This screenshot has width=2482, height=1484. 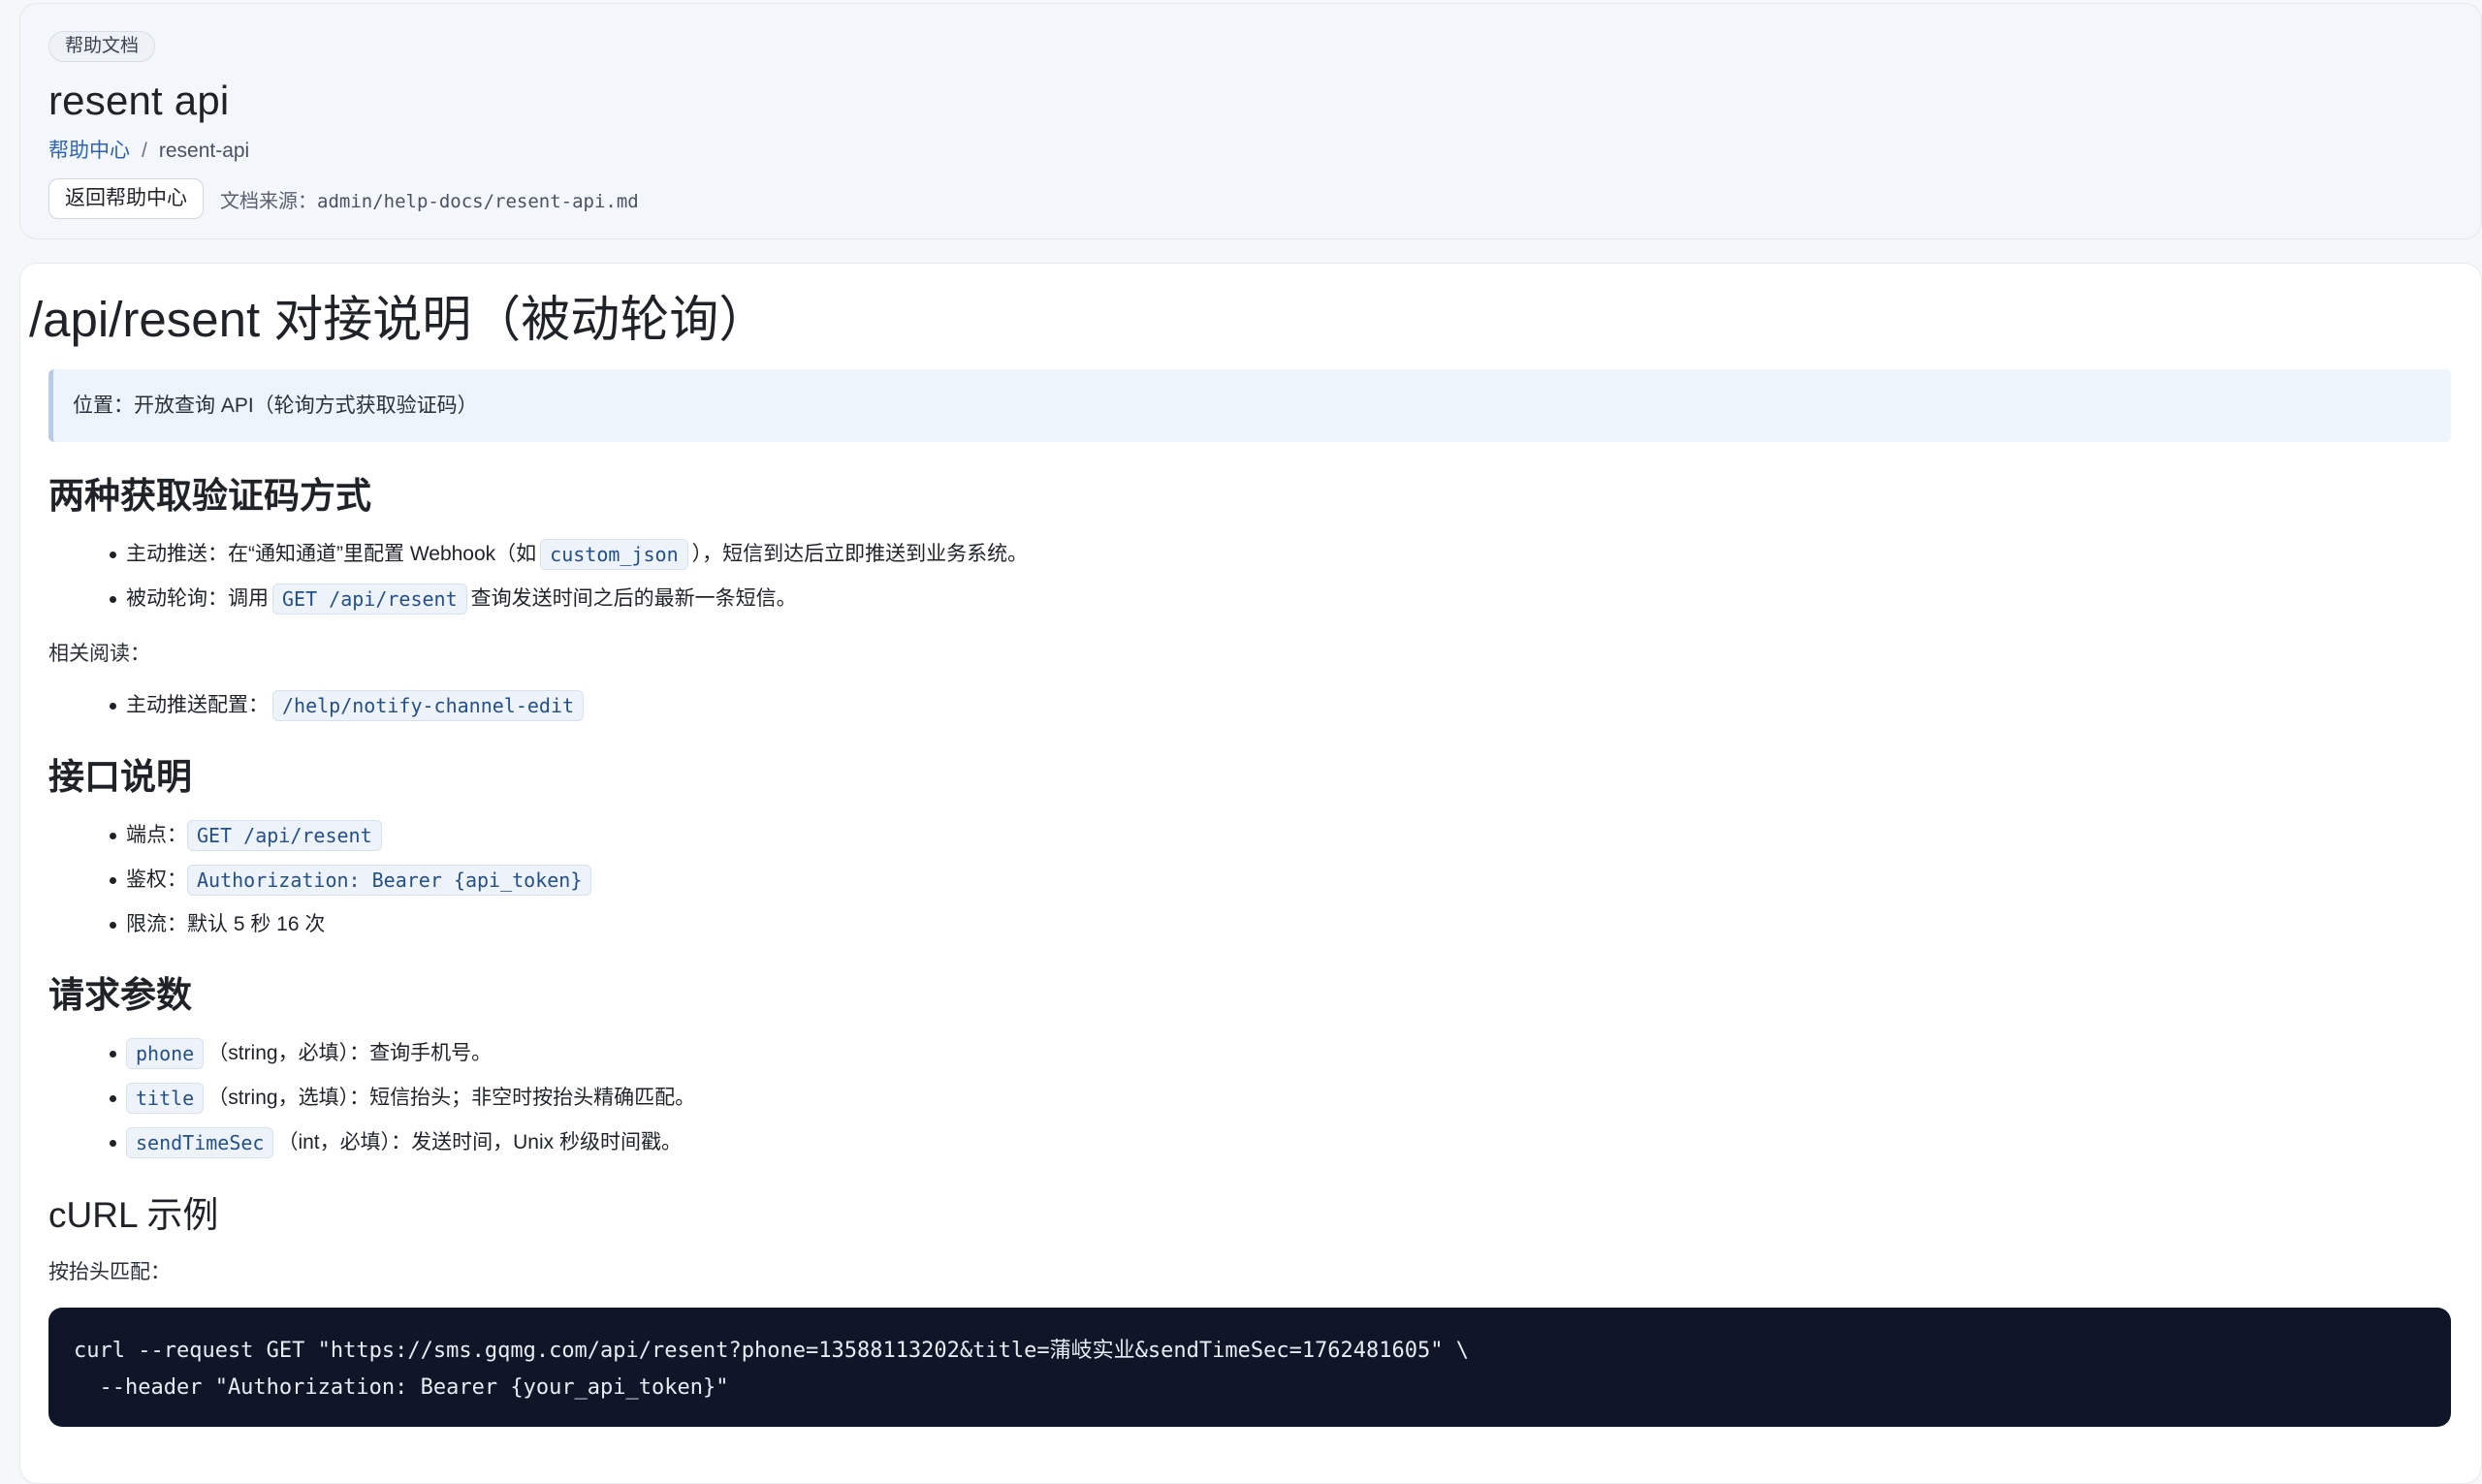 What do you see at coordinates (399, 320) in the screenshot?
I see `doc-title: /api/resent 对接说明（被动轮询）` at bounding box center [399, 320].